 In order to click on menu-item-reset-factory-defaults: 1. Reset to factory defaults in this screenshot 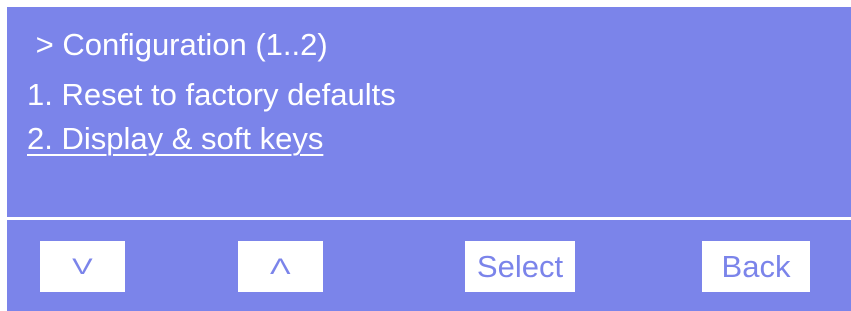, I will do `click(211, 95)`.